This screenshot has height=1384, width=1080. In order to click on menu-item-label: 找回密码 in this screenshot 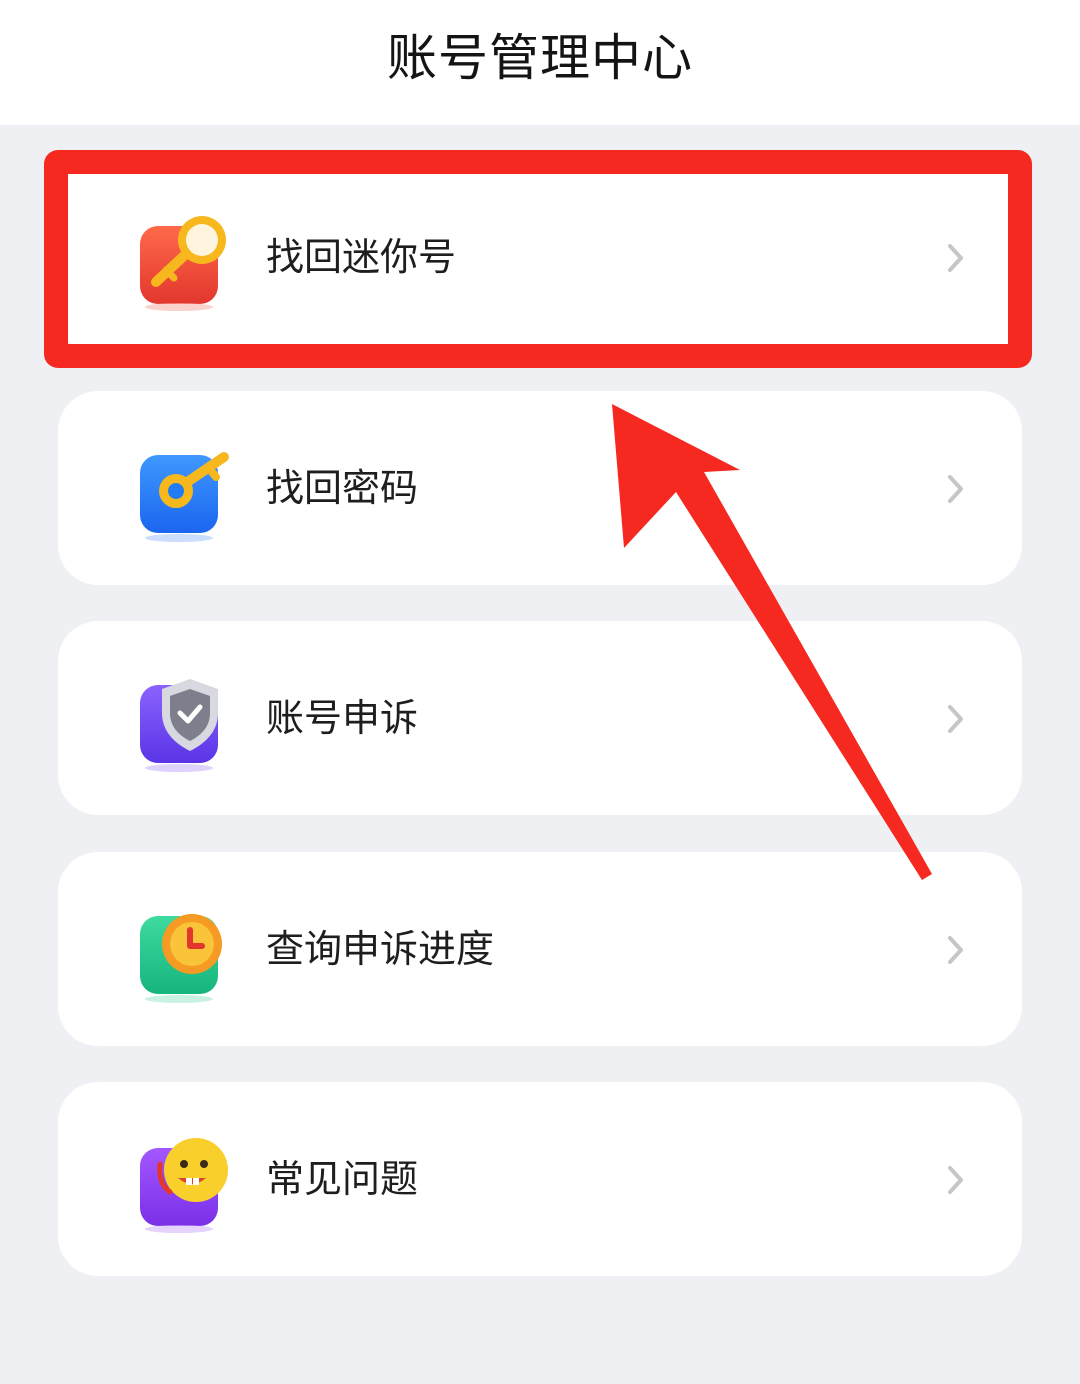, I will do `click(342, 488)`.